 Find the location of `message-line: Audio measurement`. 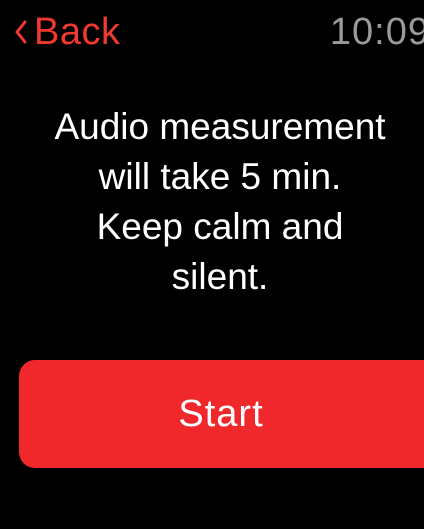

message-line: Audio measurement is located at coordinates (220, 126).